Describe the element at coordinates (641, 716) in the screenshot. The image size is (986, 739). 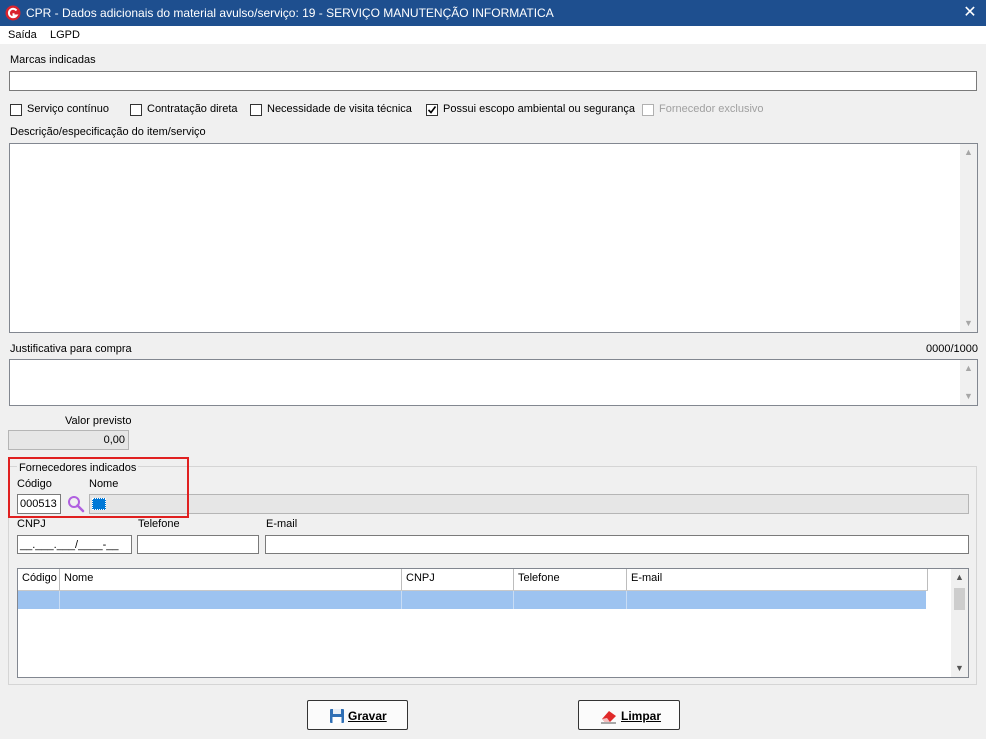
I see `limpar-button-label: Limpar` at that location.